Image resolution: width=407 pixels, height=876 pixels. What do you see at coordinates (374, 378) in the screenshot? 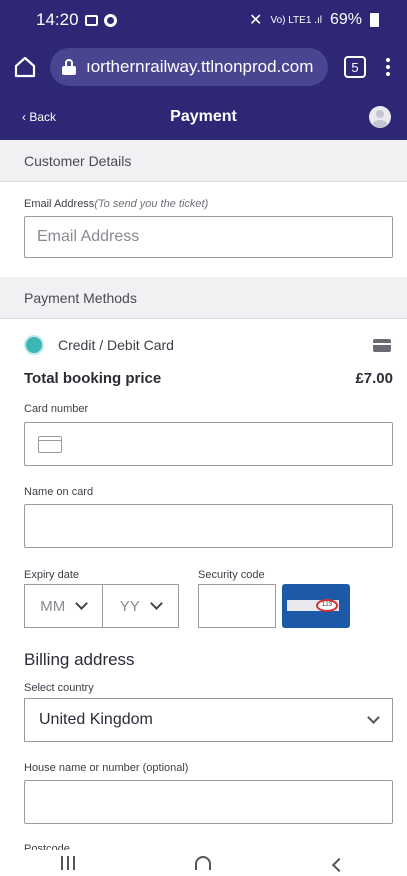
I see `total-price: £7.00` at bounding box center [374, 378].